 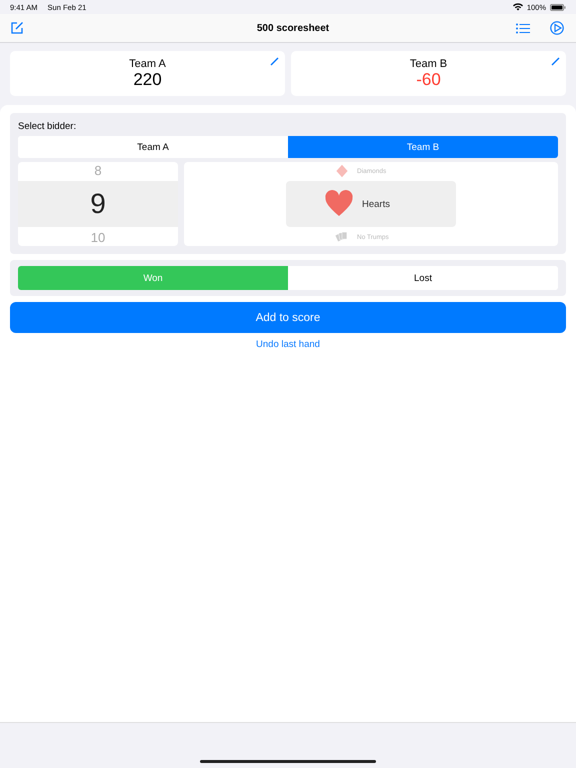 I want to click on team-name: Team B, so click(x=429, y=64).